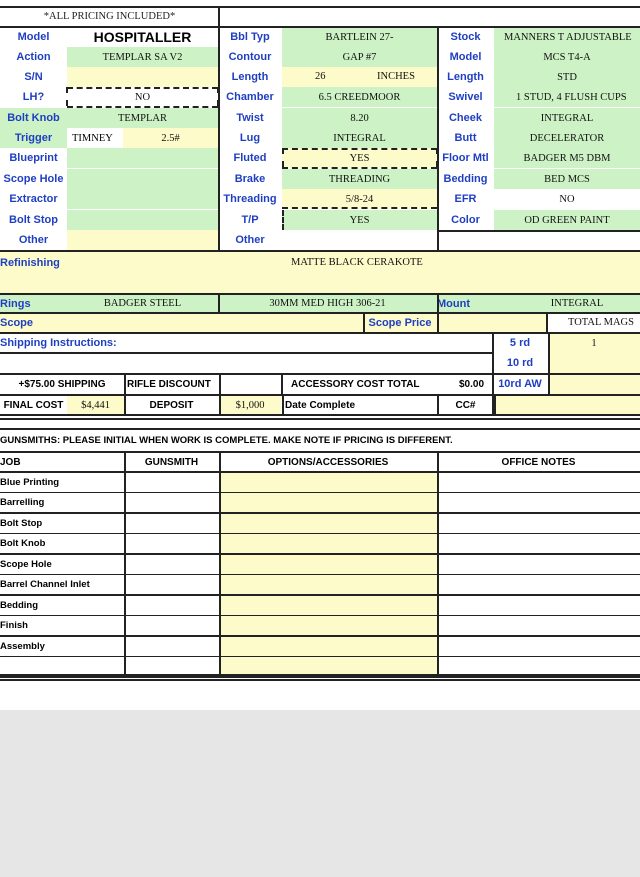 This screenshot has width=640, height=877. I want to click on threading-value: 5/8-24, so click(359, 199).